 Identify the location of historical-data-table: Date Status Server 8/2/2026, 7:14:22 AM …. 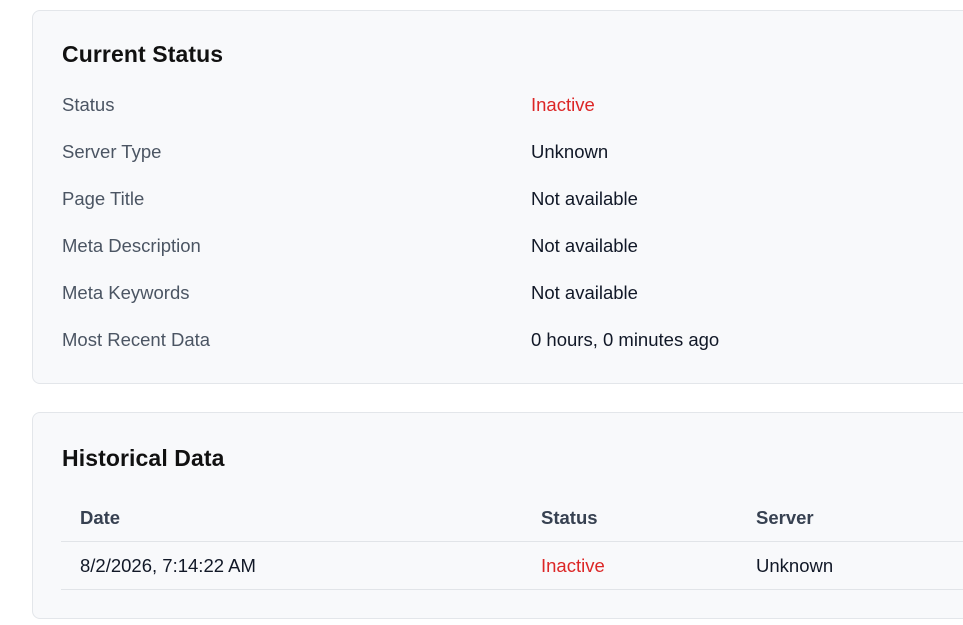
(512, 542).